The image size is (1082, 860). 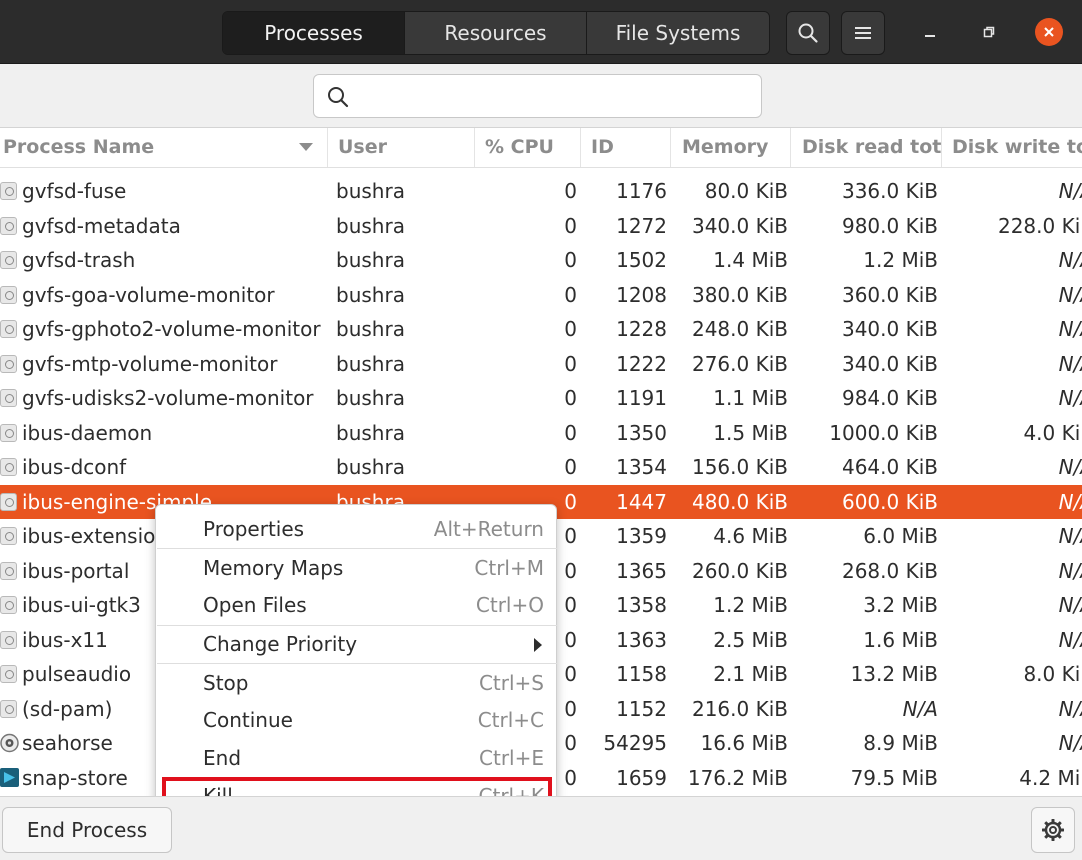 What do you see at coordinates (356, 720) in the screenshot?
I see `menu-item-continue: Continue Ctrl+C` at bounding box center [356, 720].